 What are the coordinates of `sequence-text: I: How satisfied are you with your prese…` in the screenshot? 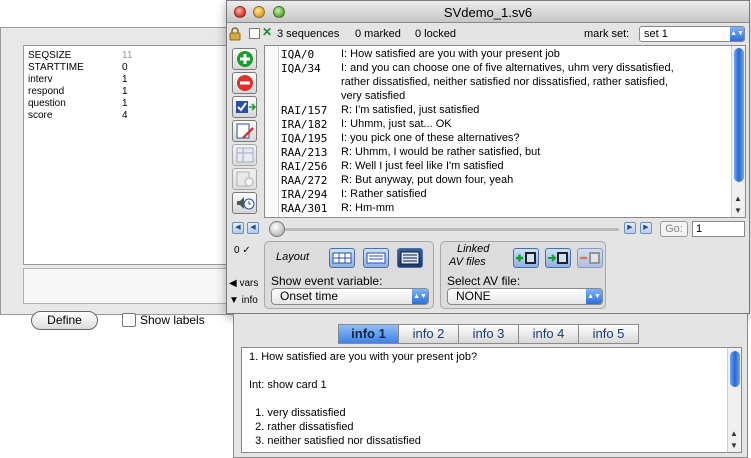 It's located at (450, 54).